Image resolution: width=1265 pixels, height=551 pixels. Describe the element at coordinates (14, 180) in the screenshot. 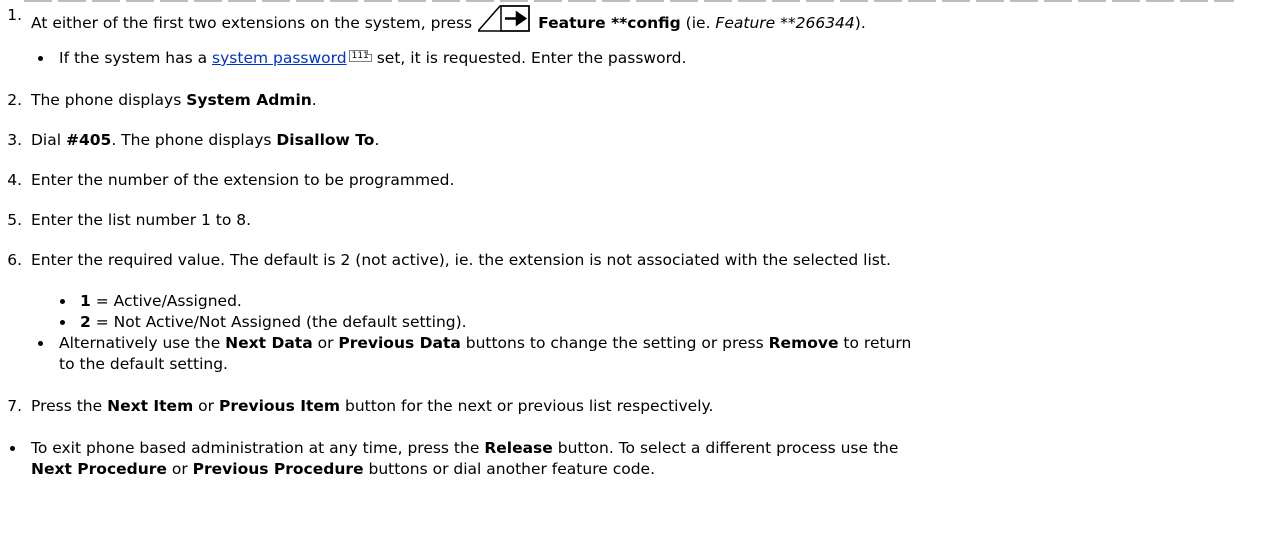

I see `step-number: 4.` at that location.